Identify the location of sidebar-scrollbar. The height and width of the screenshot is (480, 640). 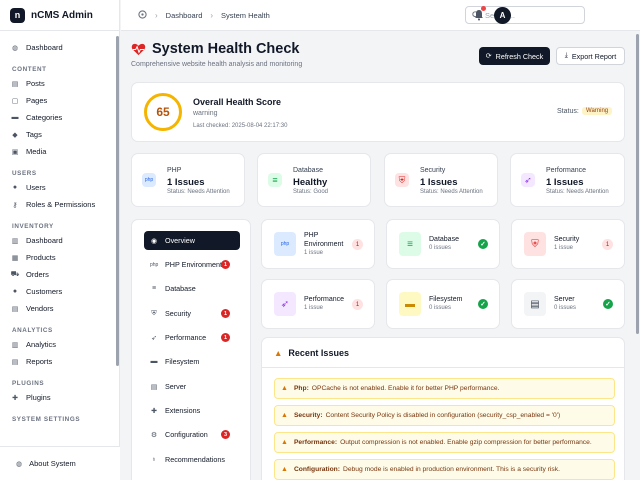
(117, 201).